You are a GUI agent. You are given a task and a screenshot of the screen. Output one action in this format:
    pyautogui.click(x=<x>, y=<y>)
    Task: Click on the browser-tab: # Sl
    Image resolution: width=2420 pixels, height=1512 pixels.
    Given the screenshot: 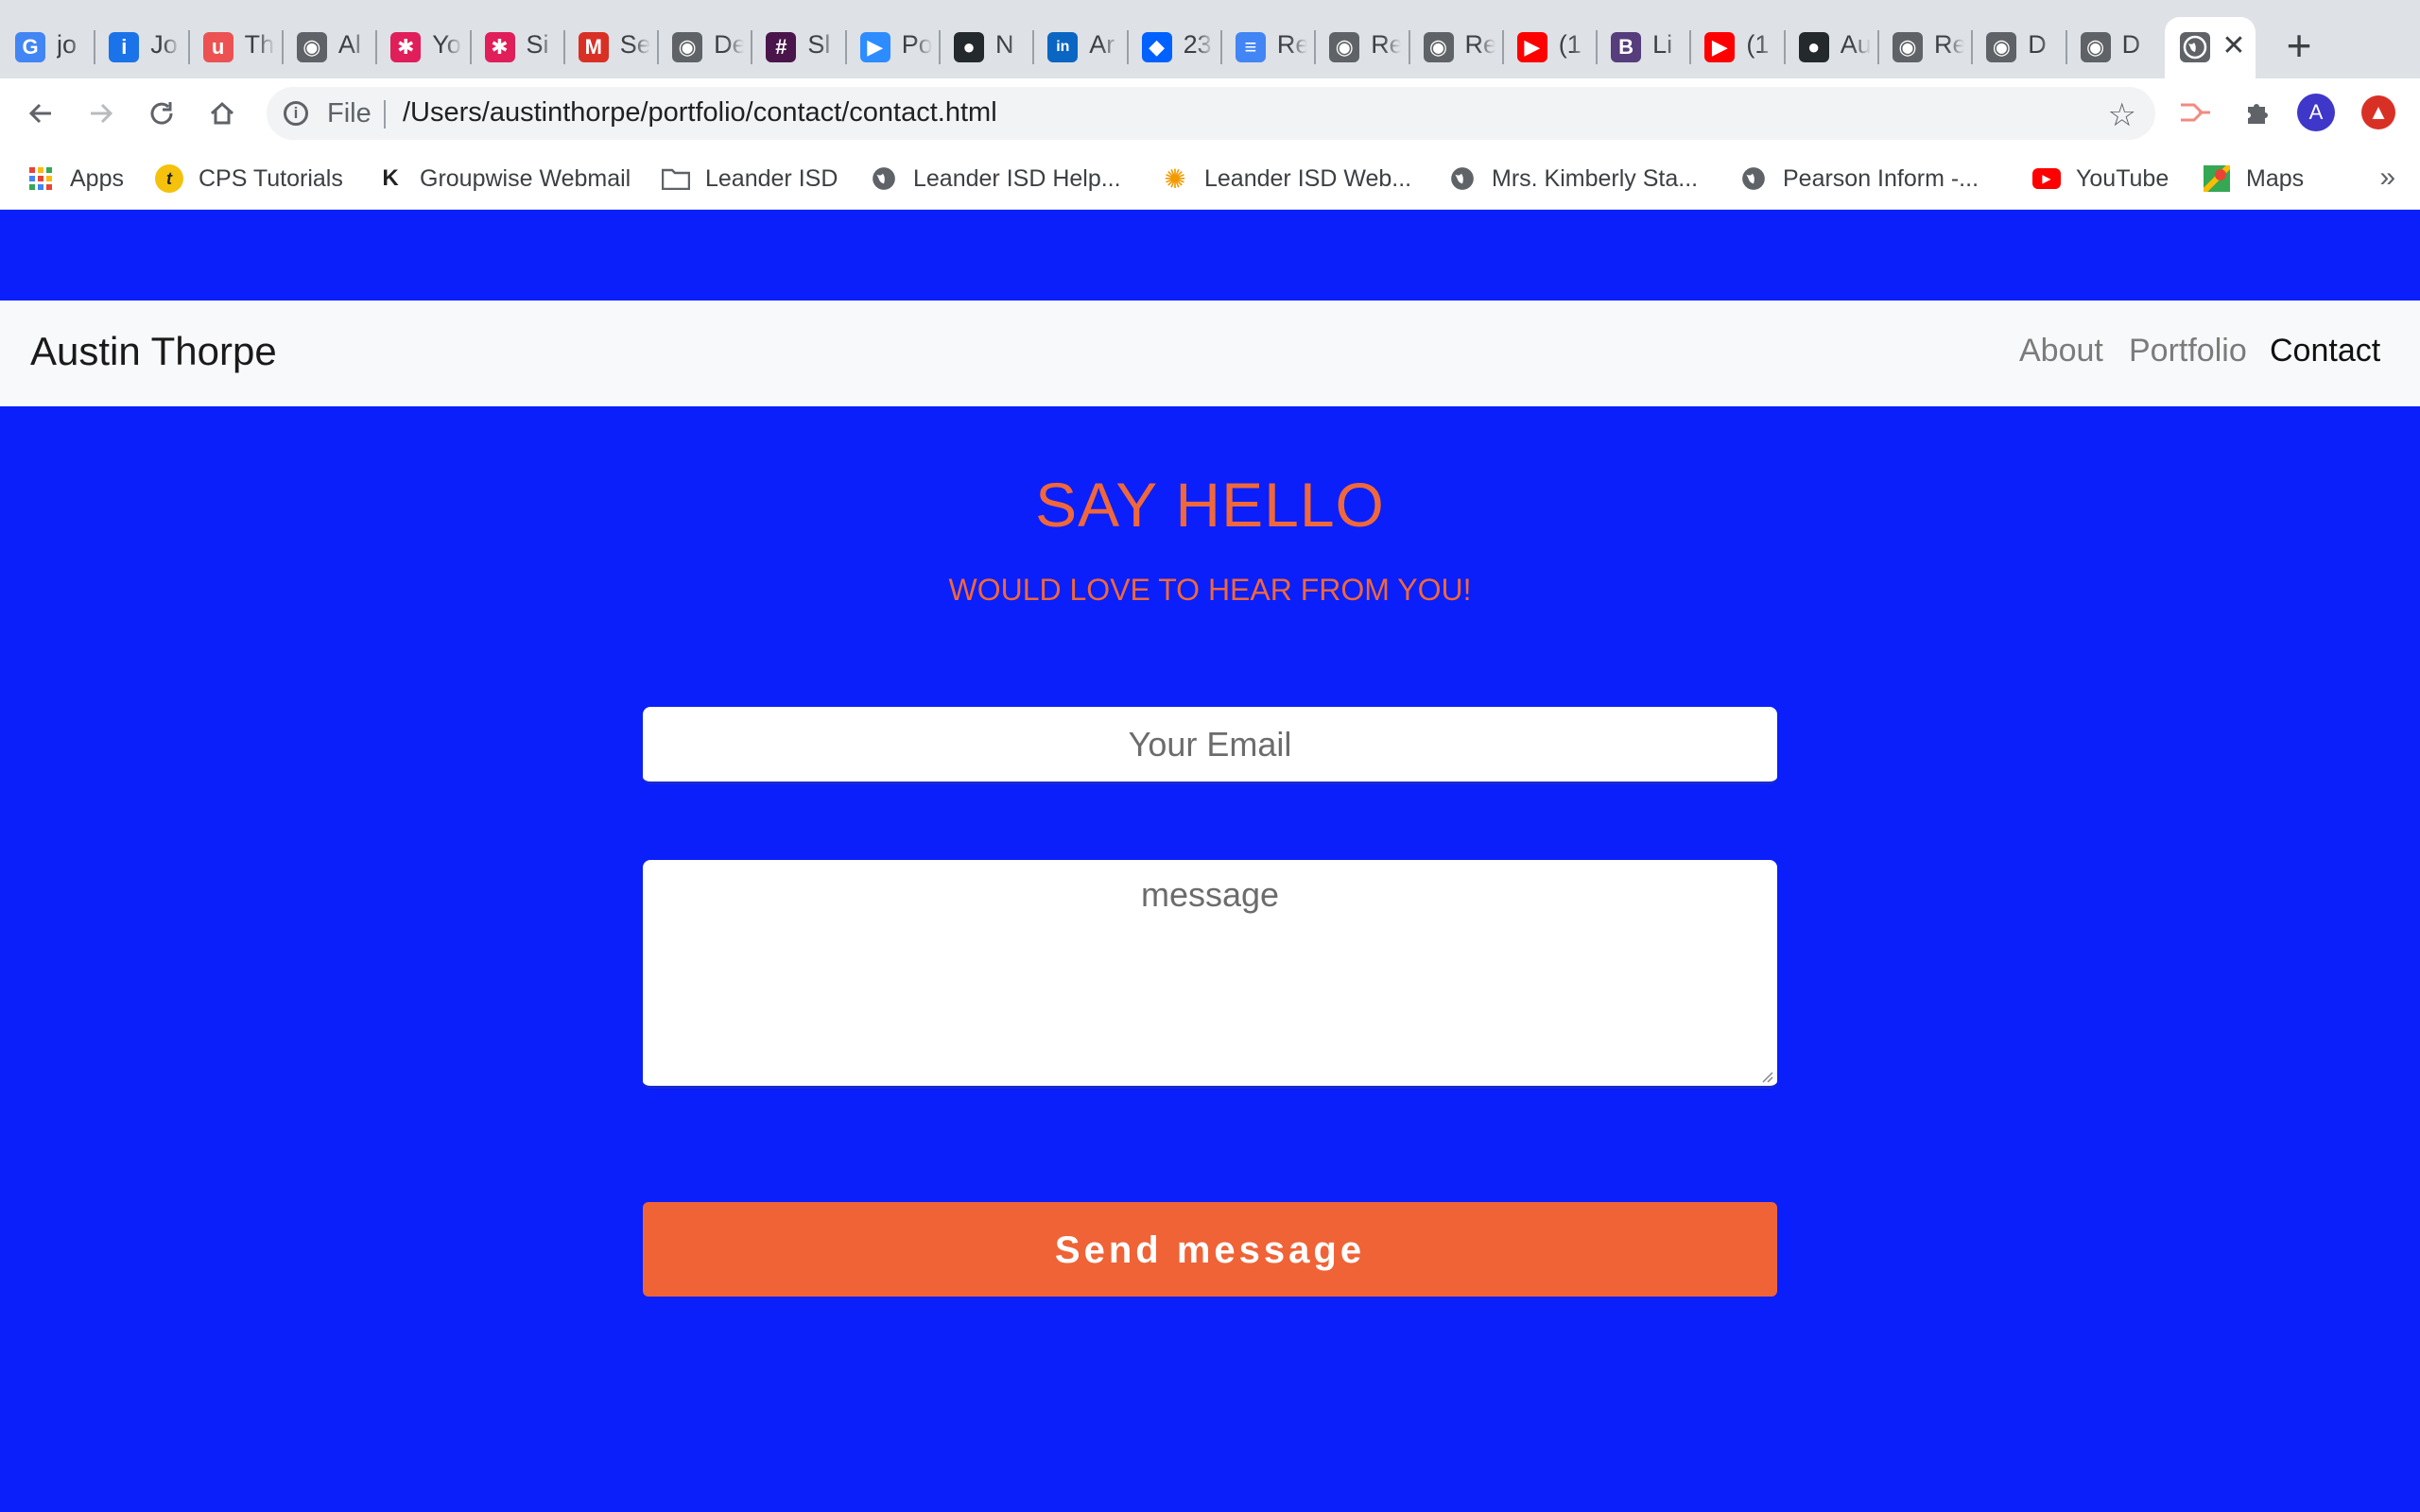 What is the action you would take?
    pyautogui.click(x=797, y=47)
    